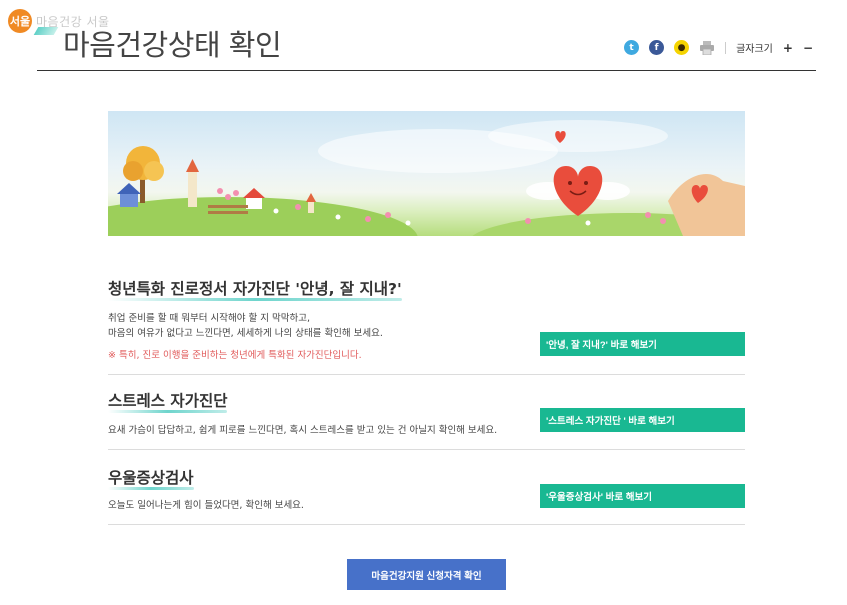 The image size is (847, 605). I want to click on header-divider, so click(426, 70).